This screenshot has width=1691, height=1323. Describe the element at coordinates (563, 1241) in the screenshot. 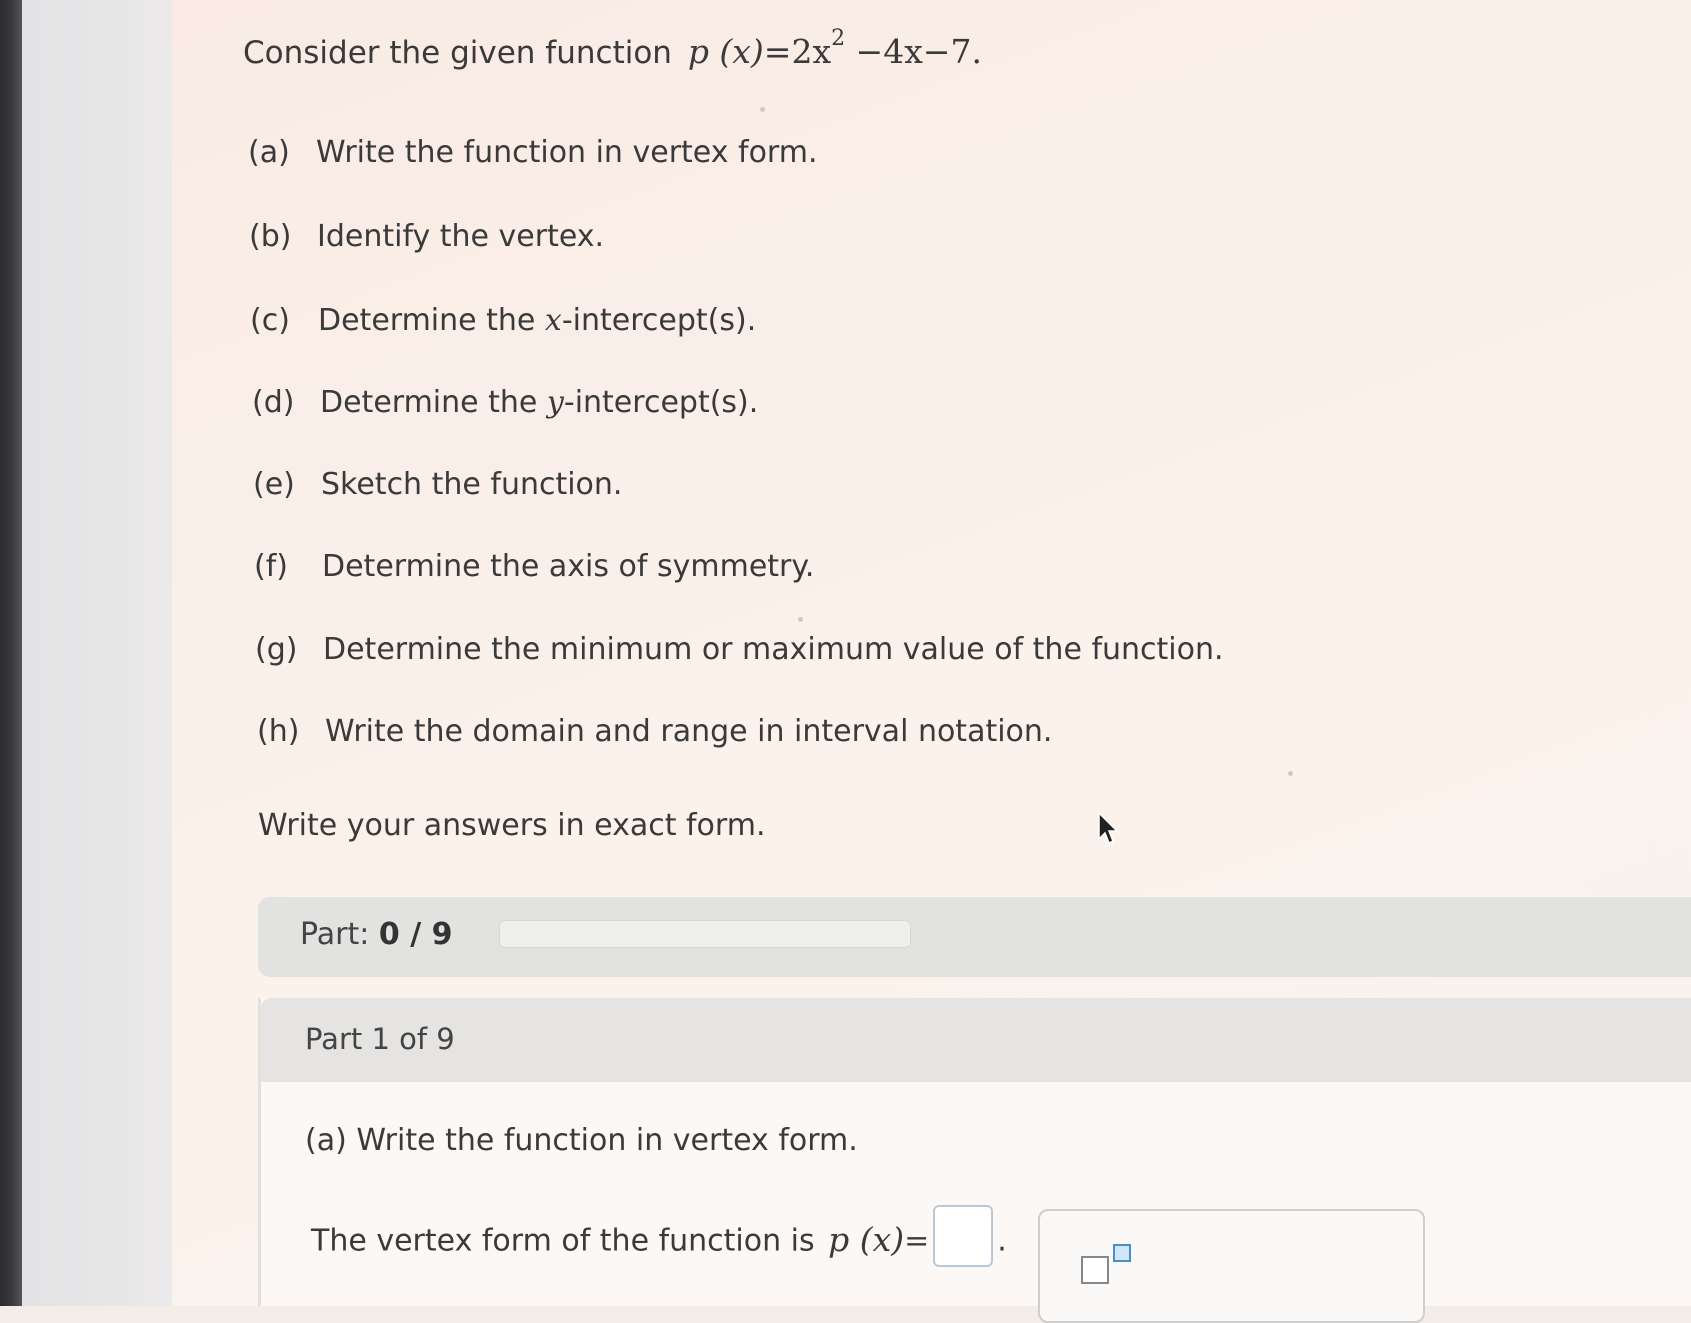

I see `answer-prefix: The vertex form of the function is` at that location.